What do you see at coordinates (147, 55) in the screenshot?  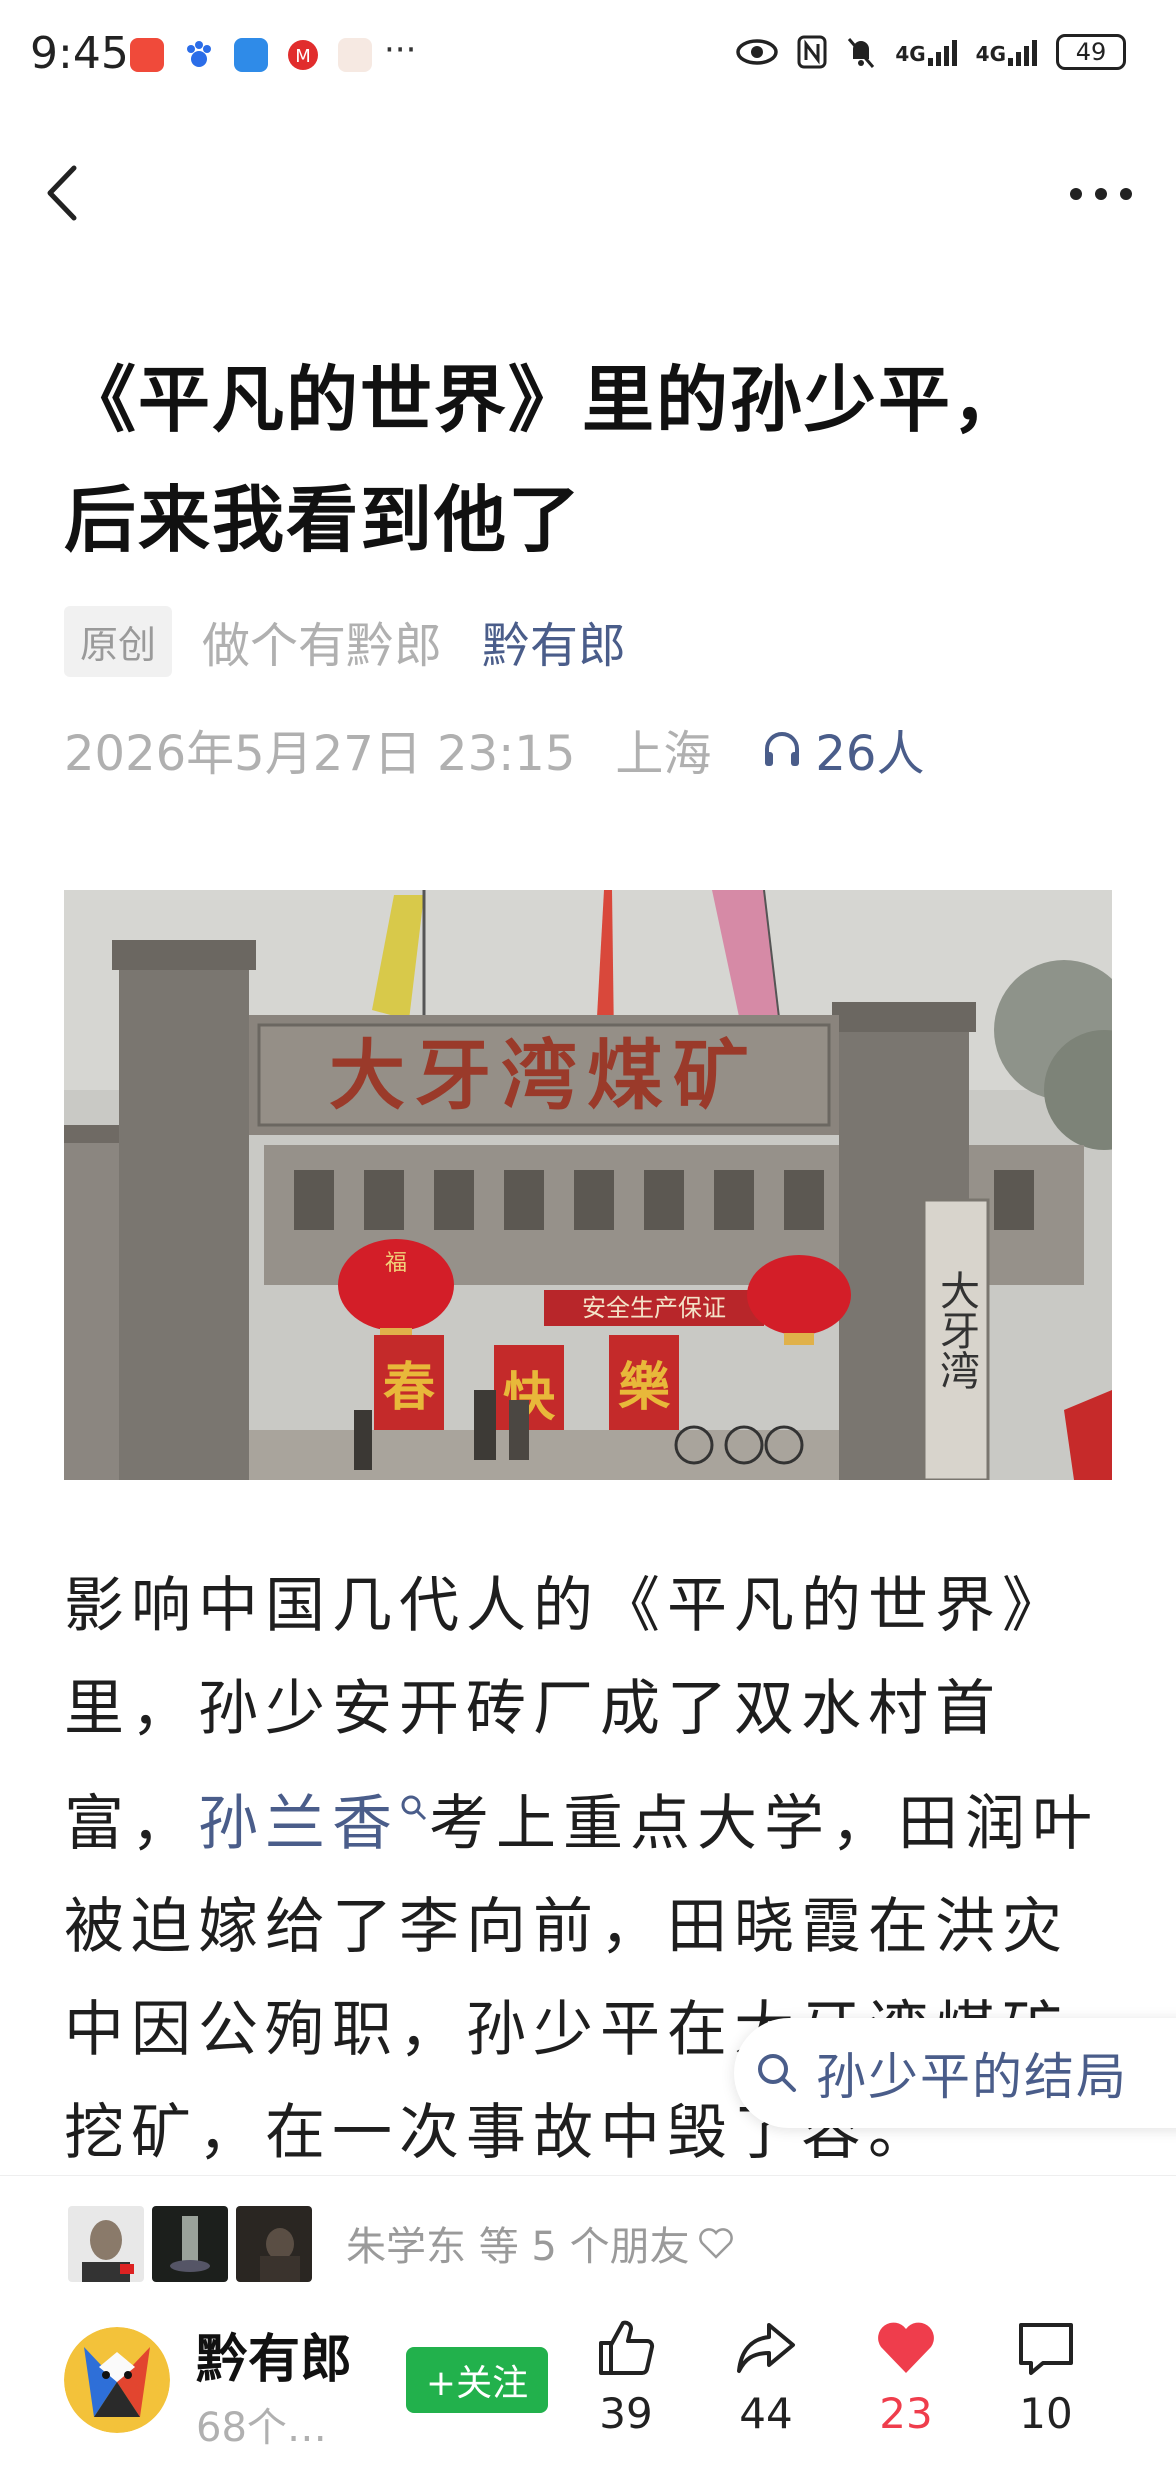 I see `shopping-app-icon` at bounding box center [147, 55].